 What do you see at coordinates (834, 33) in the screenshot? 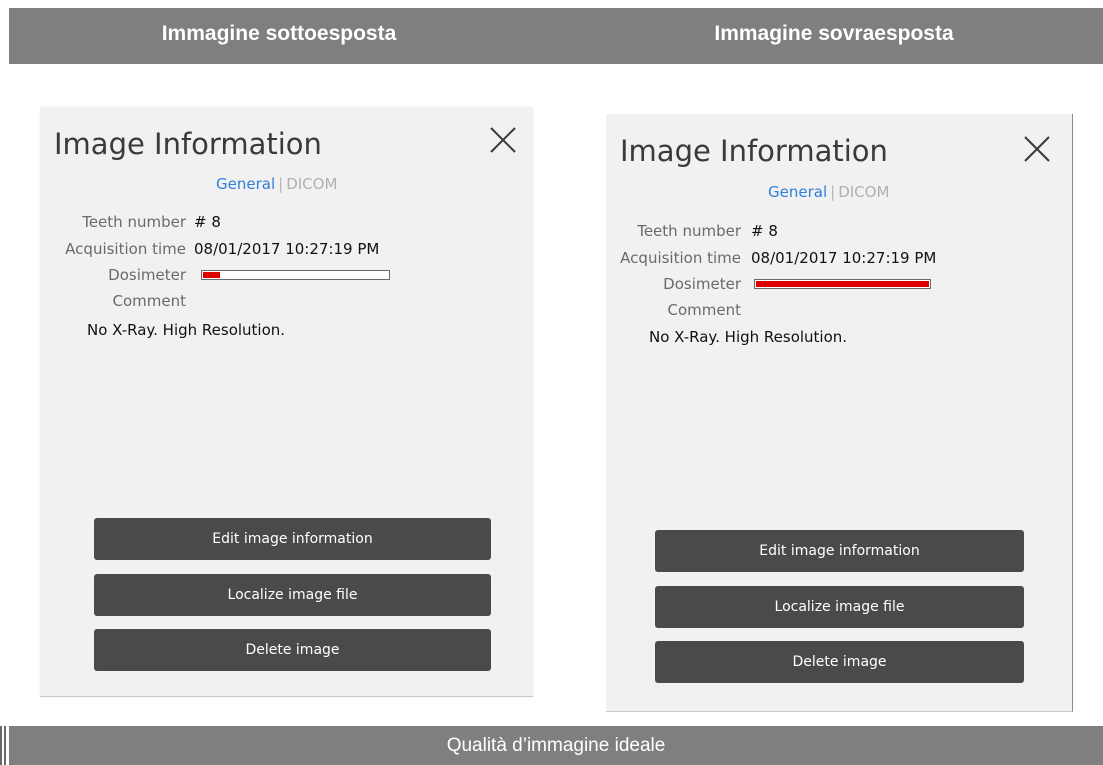
I see `overexposed-heading: Immagine sovraesposta` at bounding box center [834, 33].